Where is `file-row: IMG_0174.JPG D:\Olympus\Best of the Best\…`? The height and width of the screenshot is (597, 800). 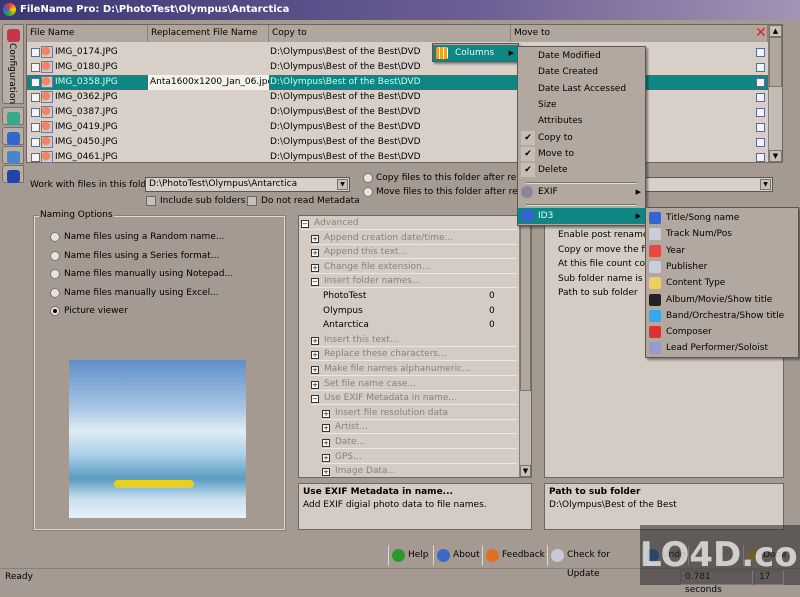 file-row: IMG_0174.JPG D:\Olympus\Best of the Best\… is located at coordinates (397, 52).